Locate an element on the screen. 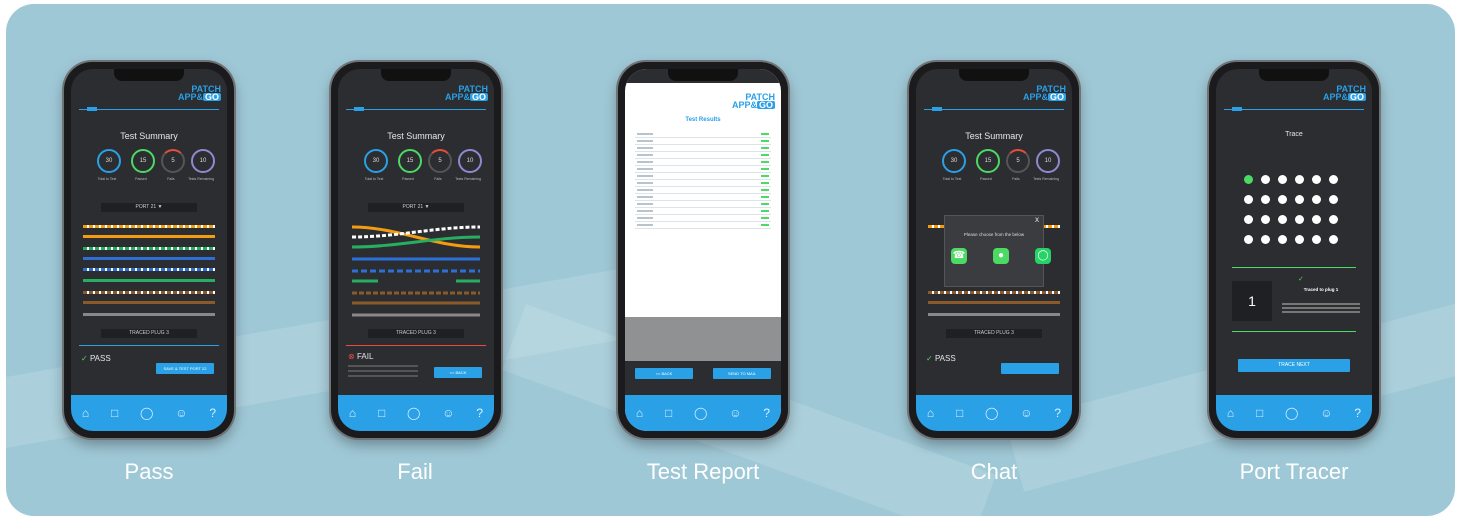  passed-circle: 15 is located at coordinates (143, 161).